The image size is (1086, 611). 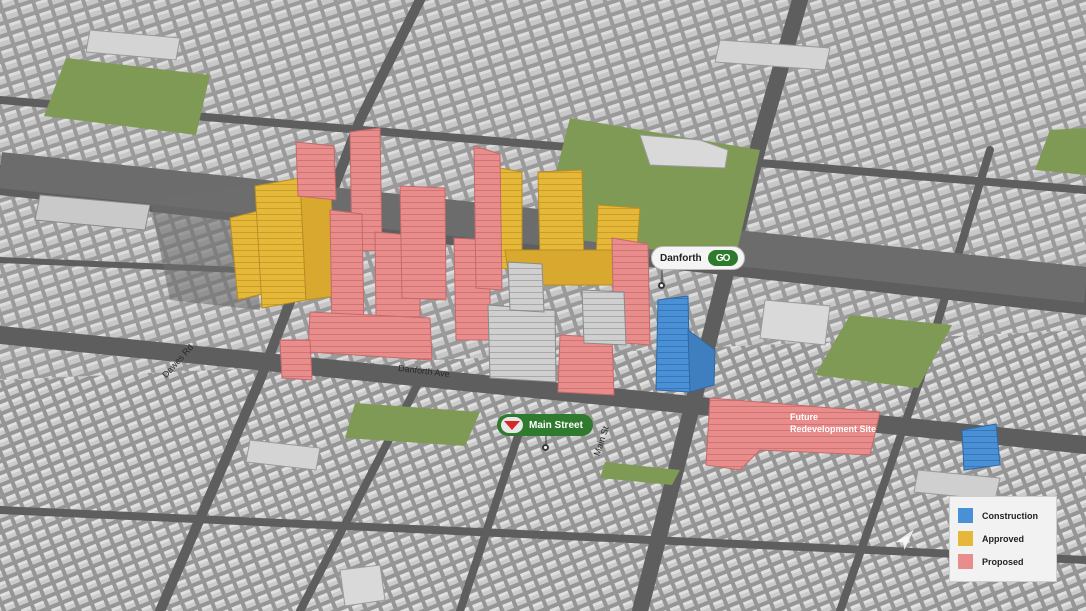 I want to click on approved-swatch, so click(x=965, y=538).